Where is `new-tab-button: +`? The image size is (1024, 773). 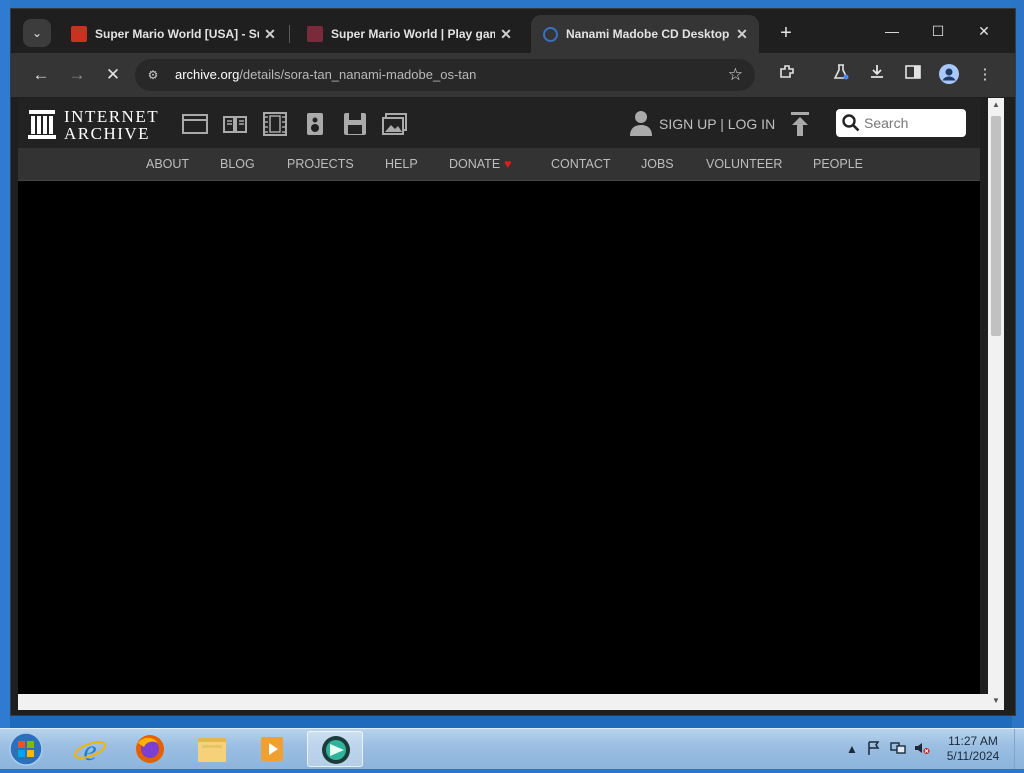
new-tab-button: + is located at coordinates (786, 34).